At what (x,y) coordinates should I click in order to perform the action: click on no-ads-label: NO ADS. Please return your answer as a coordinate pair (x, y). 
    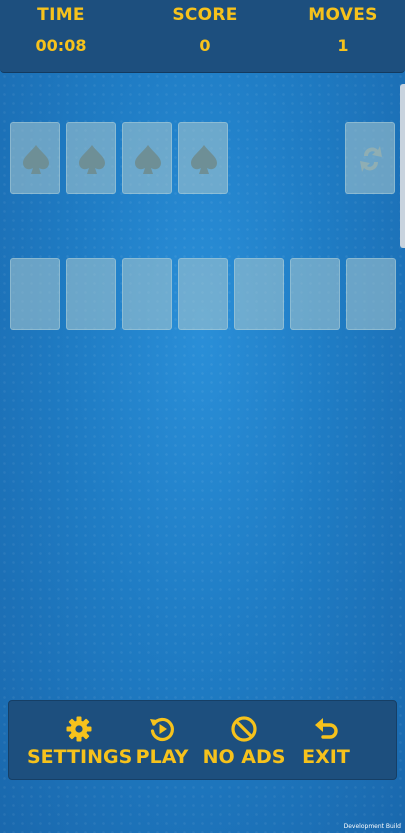
    Looking at the image, I should click on (244, 757).